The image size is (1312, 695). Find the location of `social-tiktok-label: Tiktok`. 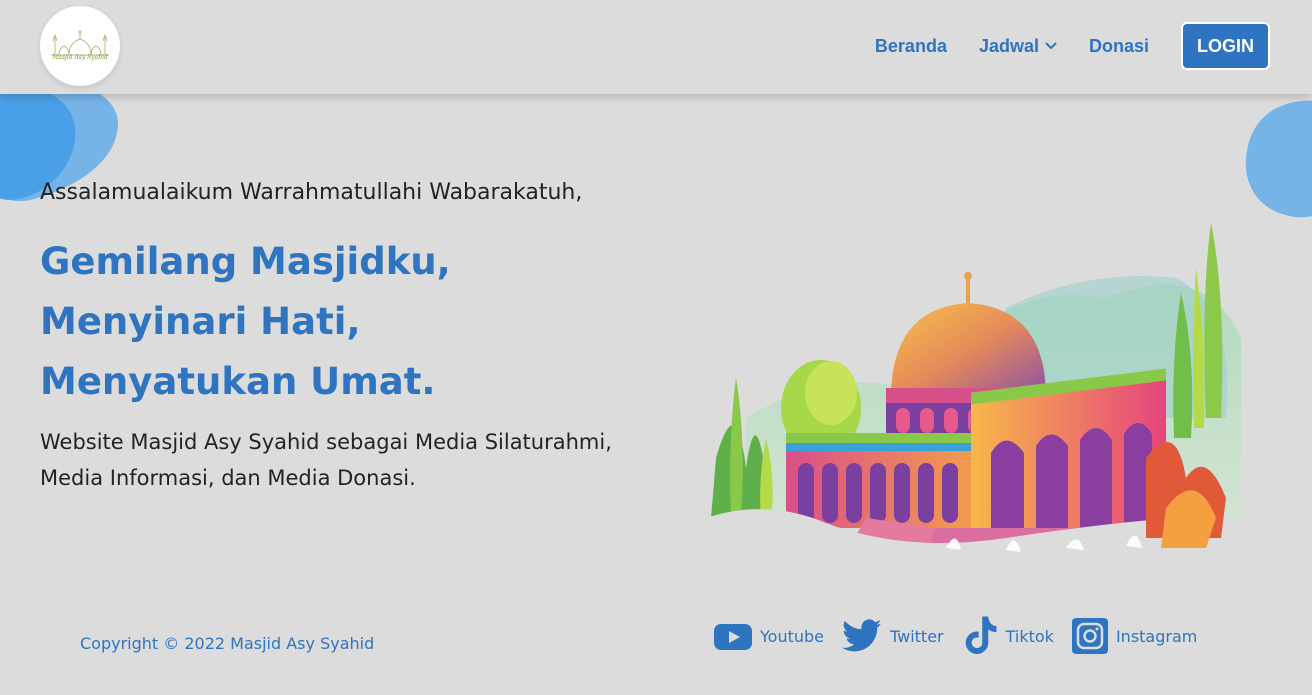

social-tiktok-label: Tiktok is located at coordinates (1029, 636).